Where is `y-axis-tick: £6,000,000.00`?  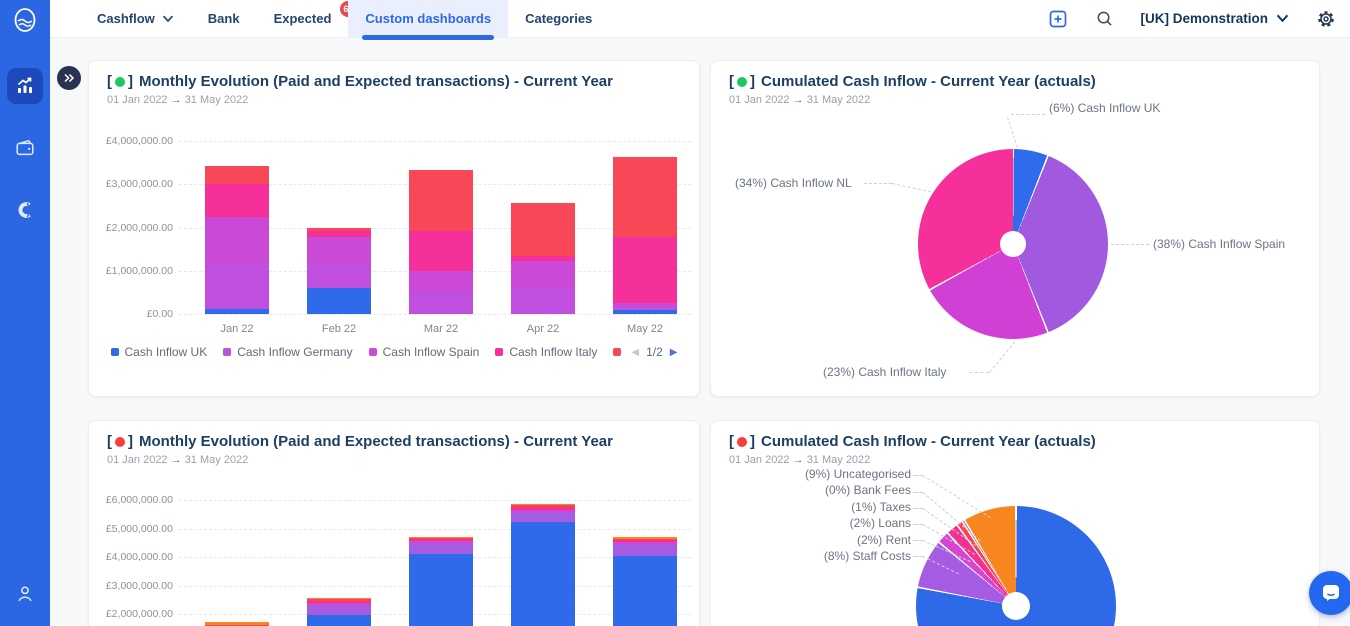
y-axis-tick: £6,000,000.00 is located at coordinates (139, 500).